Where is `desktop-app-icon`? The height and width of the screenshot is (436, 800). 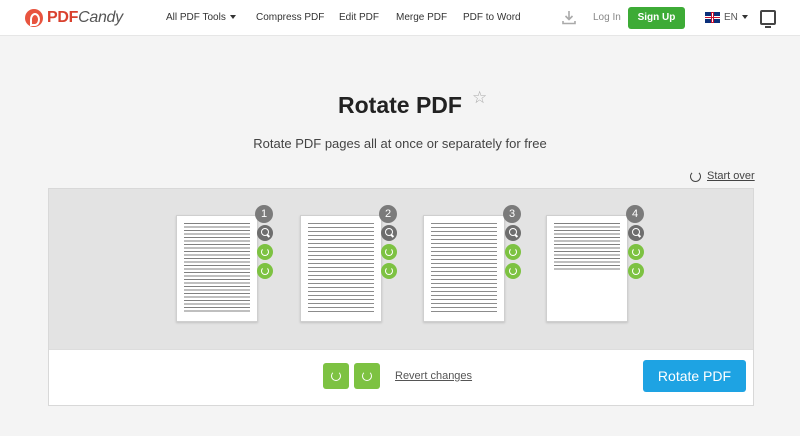 desktop-app-icon is located at coordinates (768, 19).